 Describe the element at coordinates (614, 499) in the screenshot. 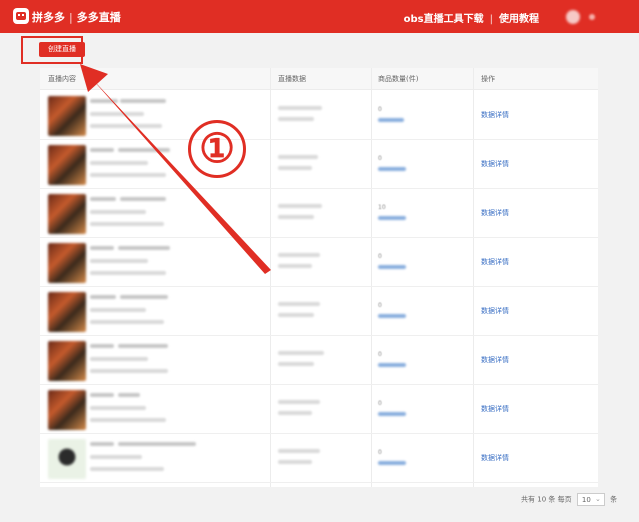

I see `per-page-suffix: 条` at that location.